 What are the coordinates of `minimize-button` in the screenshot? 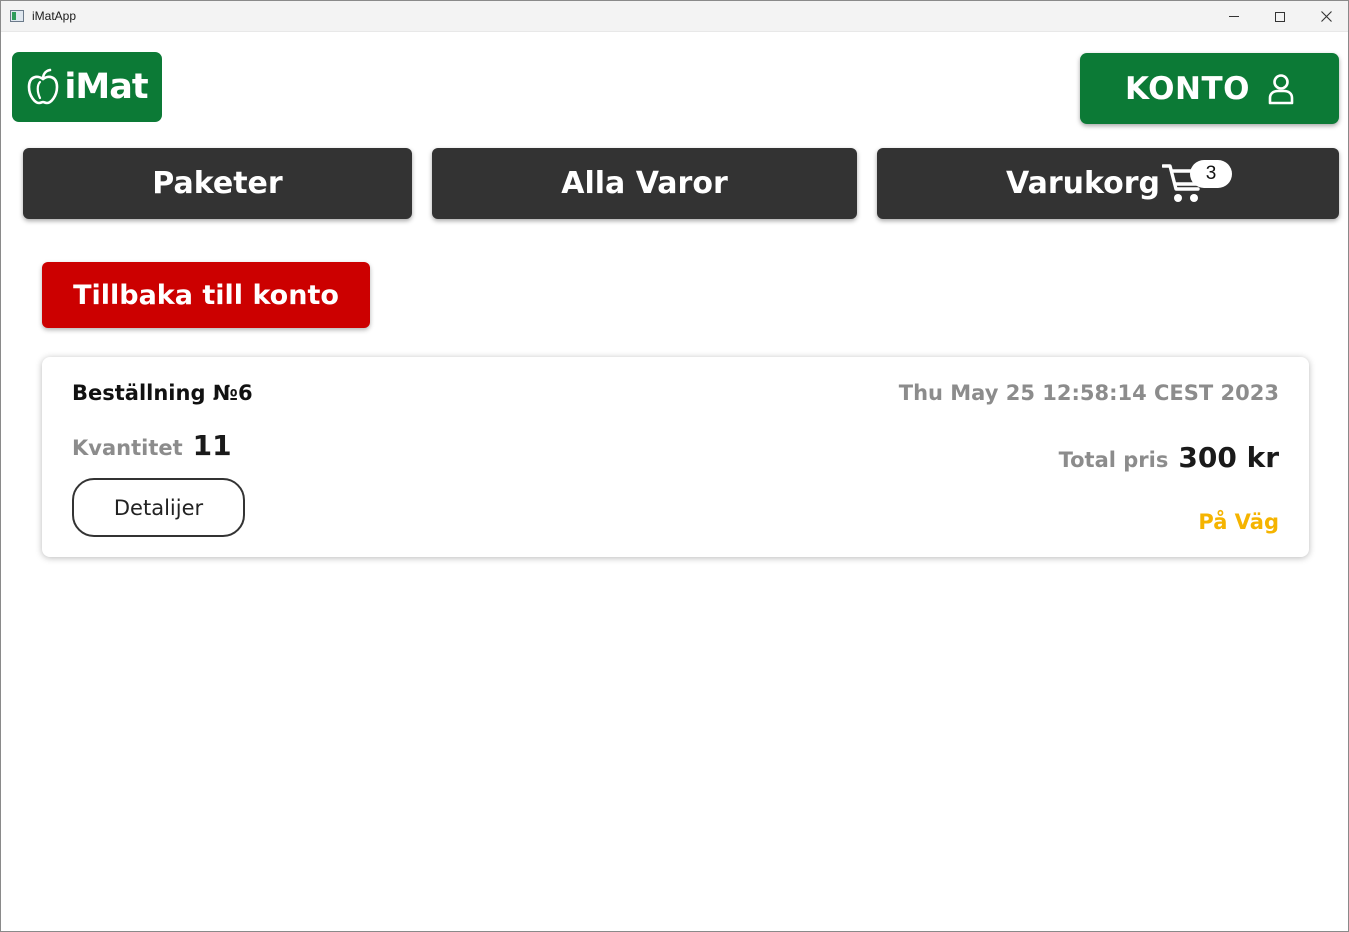 It's located at (1234, 16).